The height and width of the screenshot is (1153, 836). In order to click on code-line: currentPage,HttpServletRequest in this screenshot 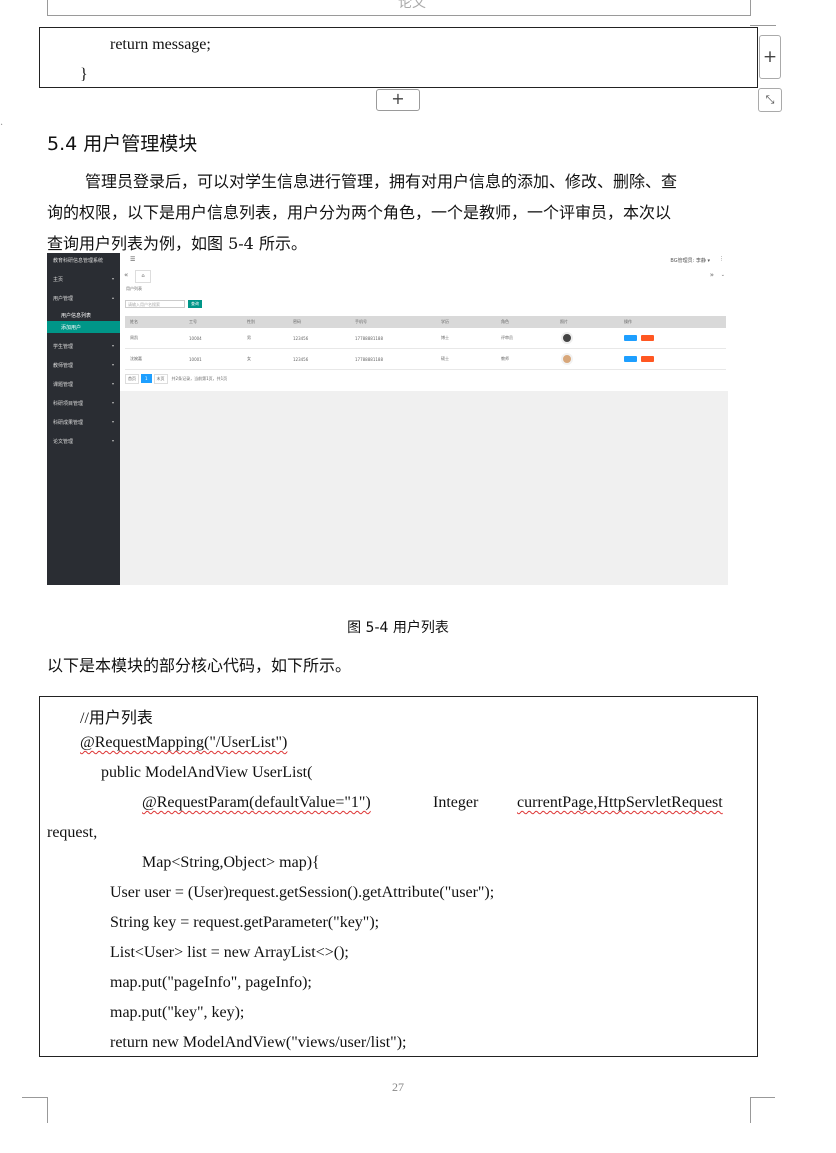, I will do `click(620, 802)`.